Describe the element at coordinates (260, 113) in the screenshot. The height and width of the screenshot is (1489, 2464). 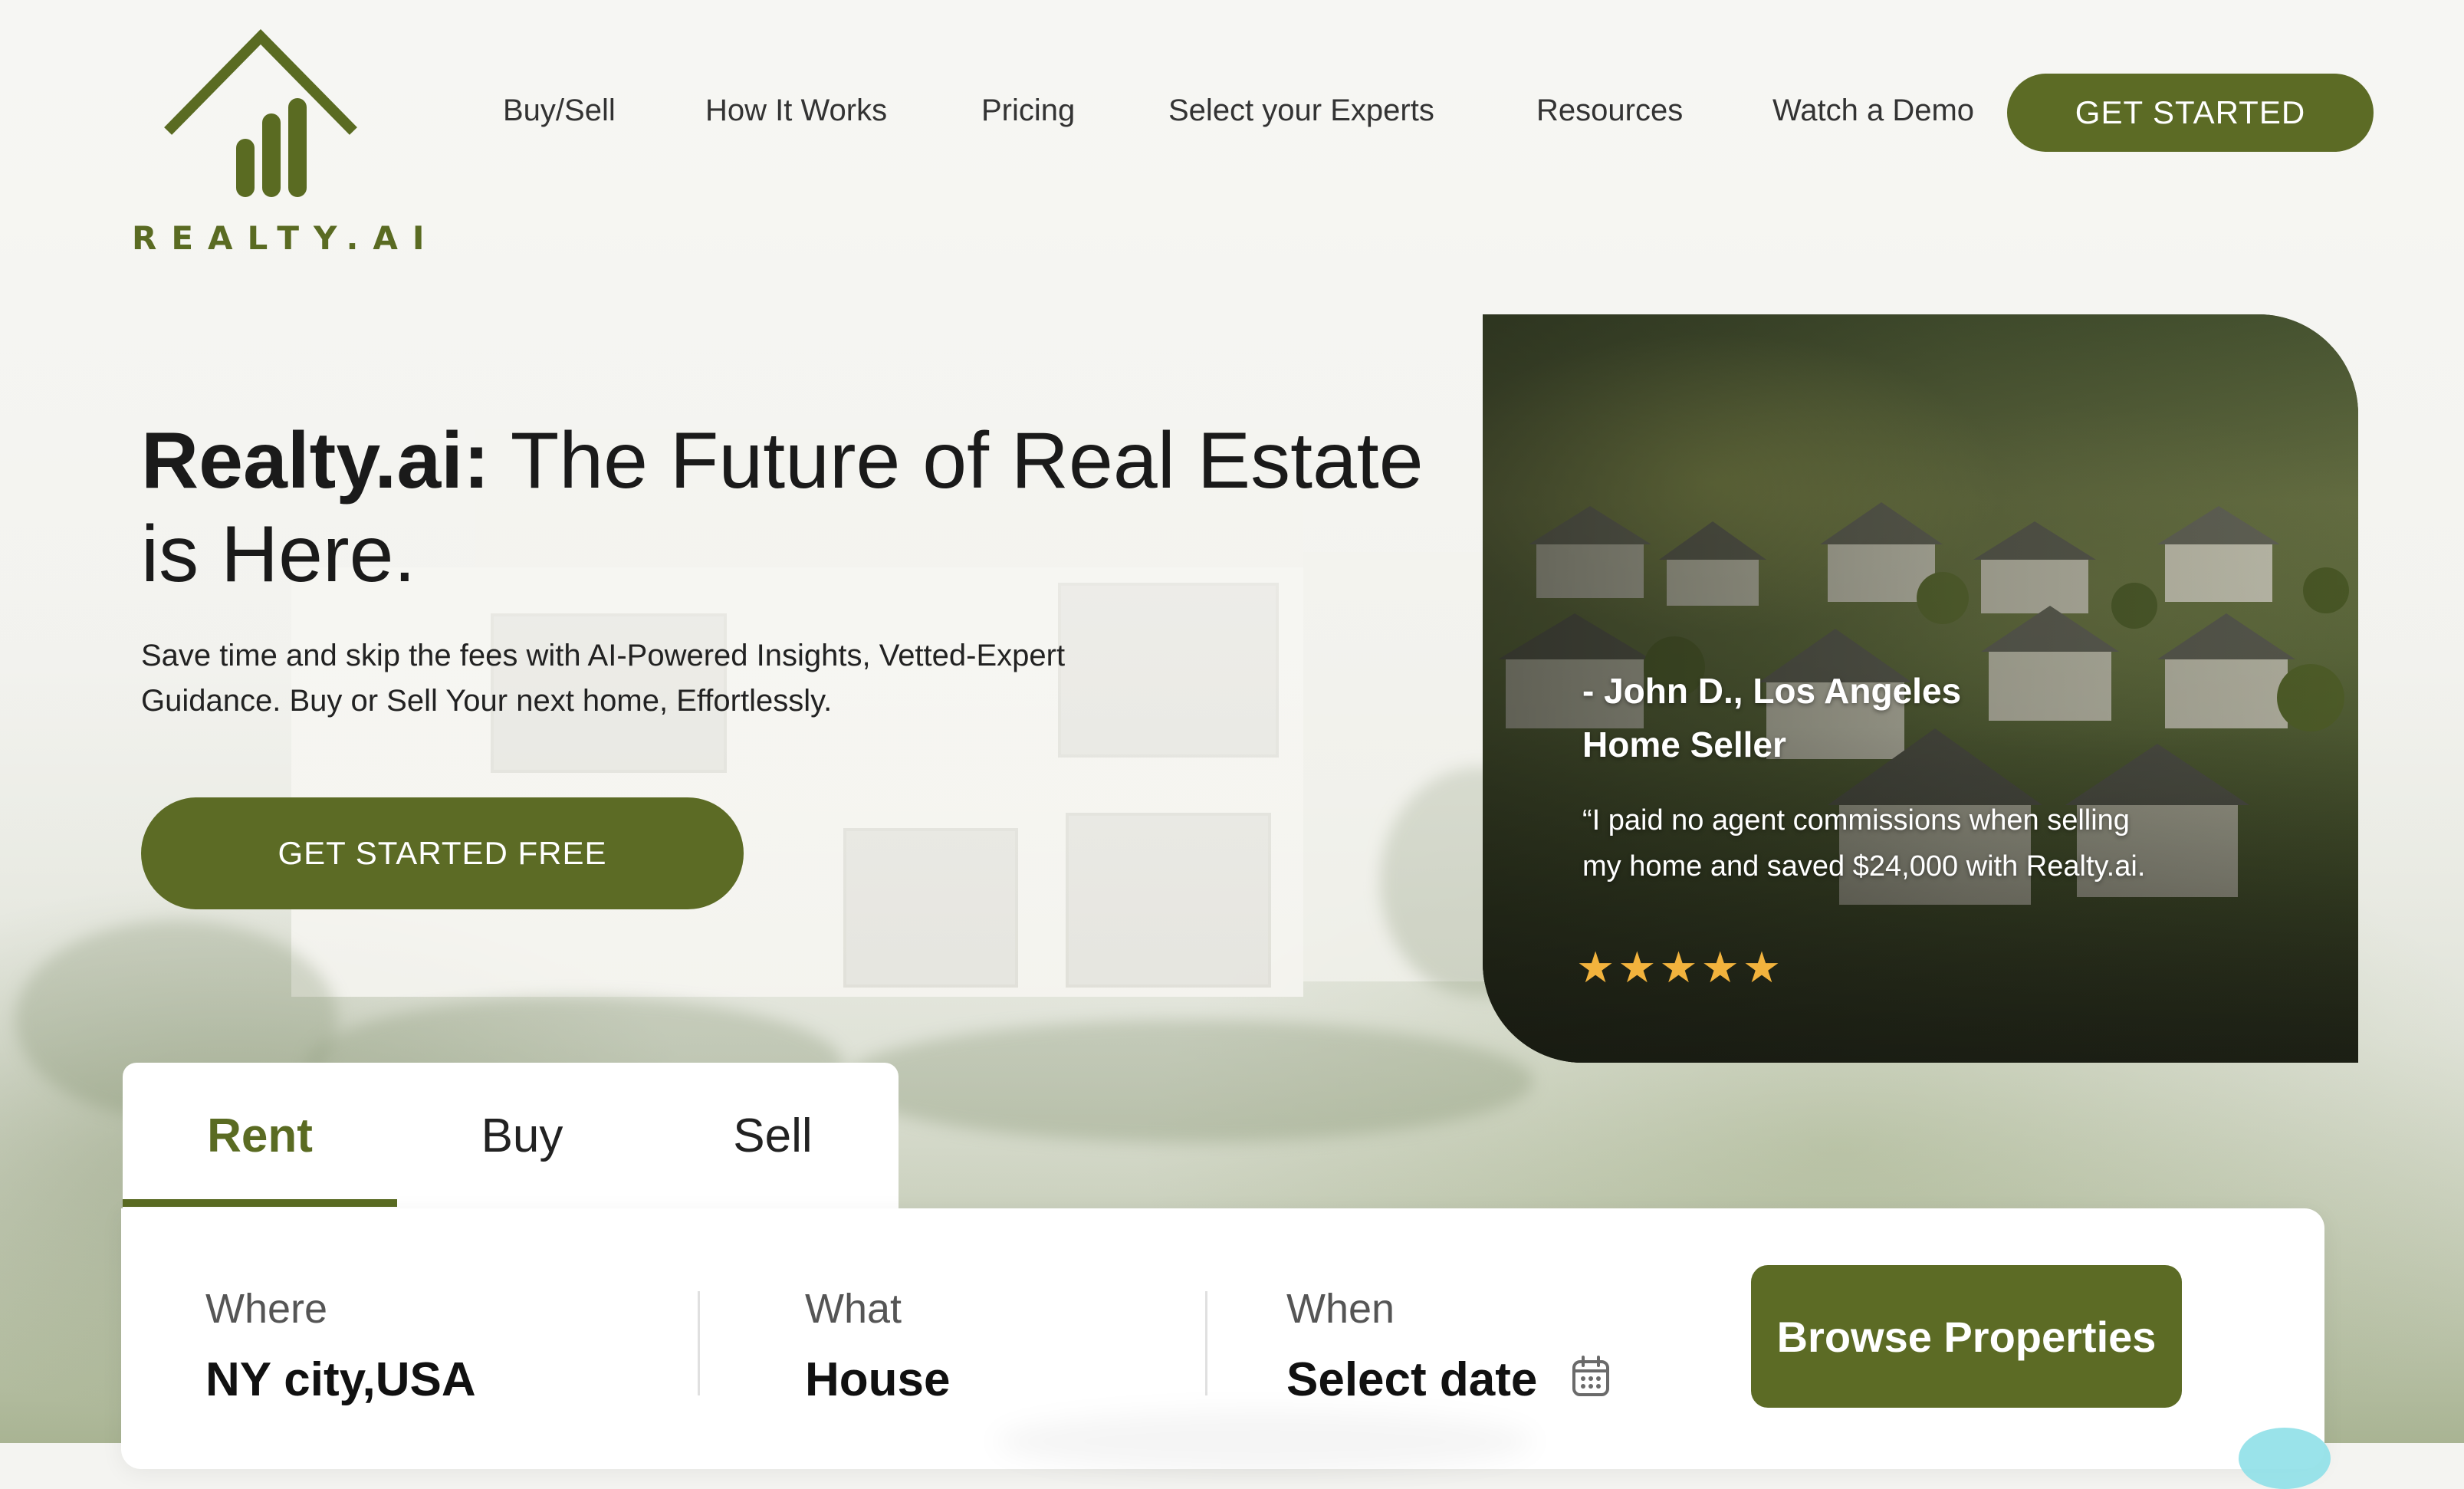
I see `house-bars-logo-icon` at that location.